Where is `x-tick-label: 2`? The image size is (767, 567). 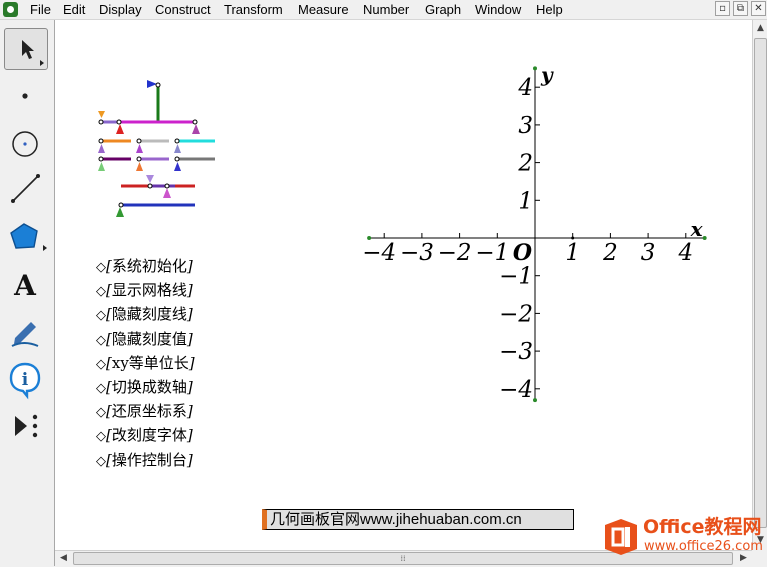
x-tick-label: 2 is located at coordinates (610, 253).